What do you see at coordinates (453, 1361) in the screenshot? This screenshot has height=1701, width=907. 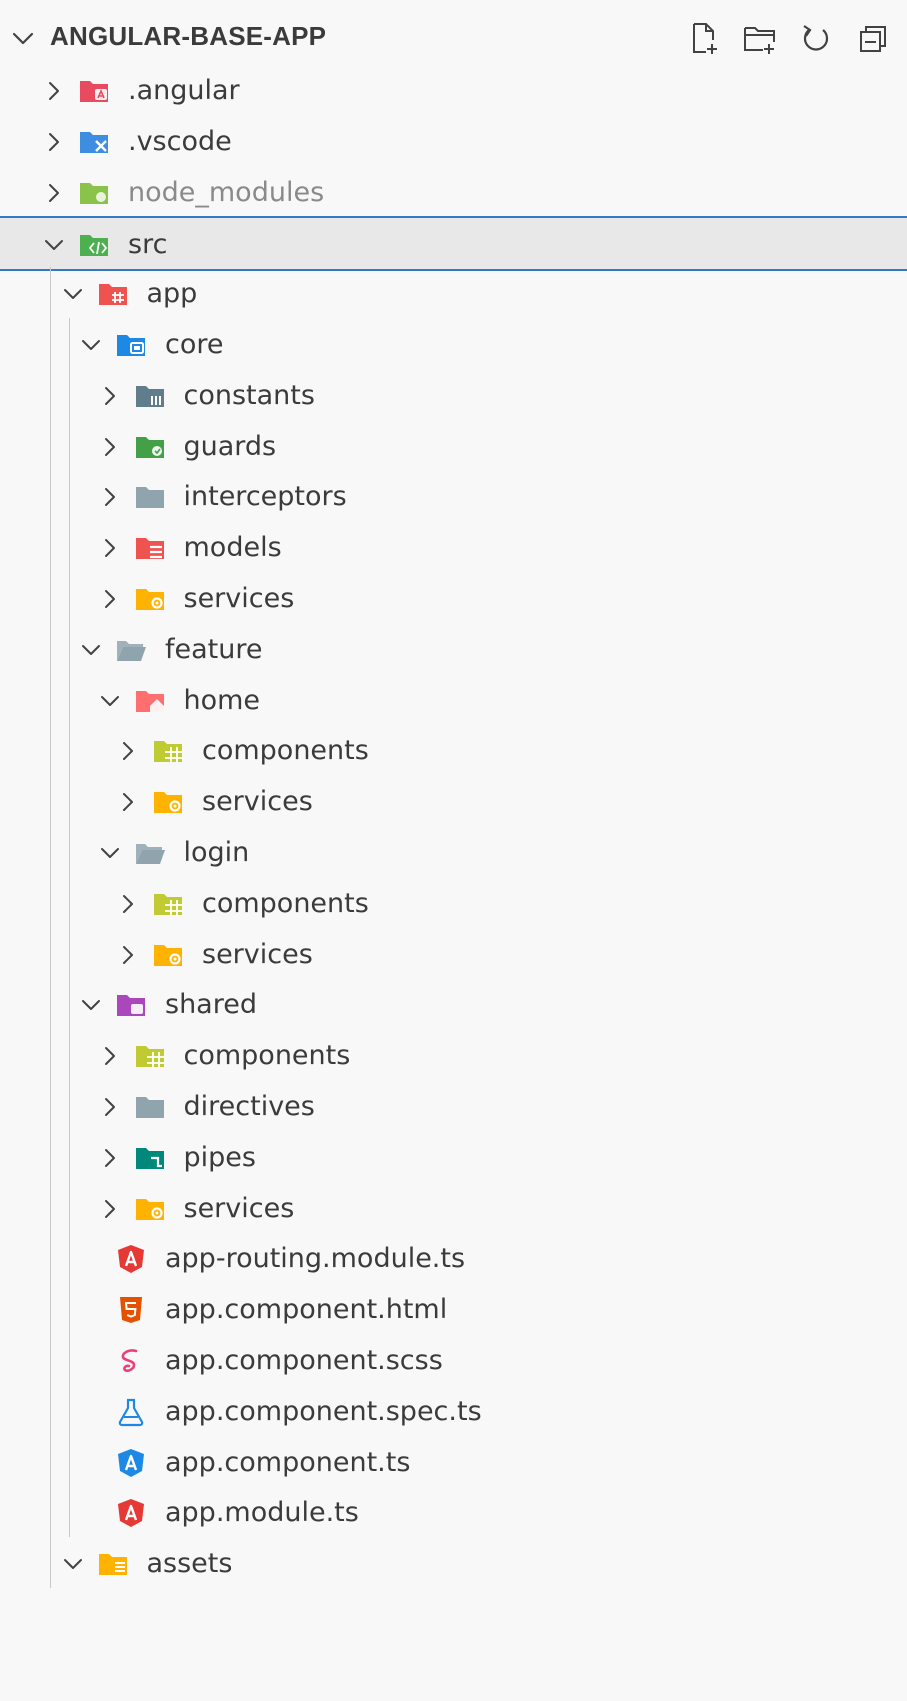 I see `tree-file-row: app.component.scss` at bounding box center [453, 1361].